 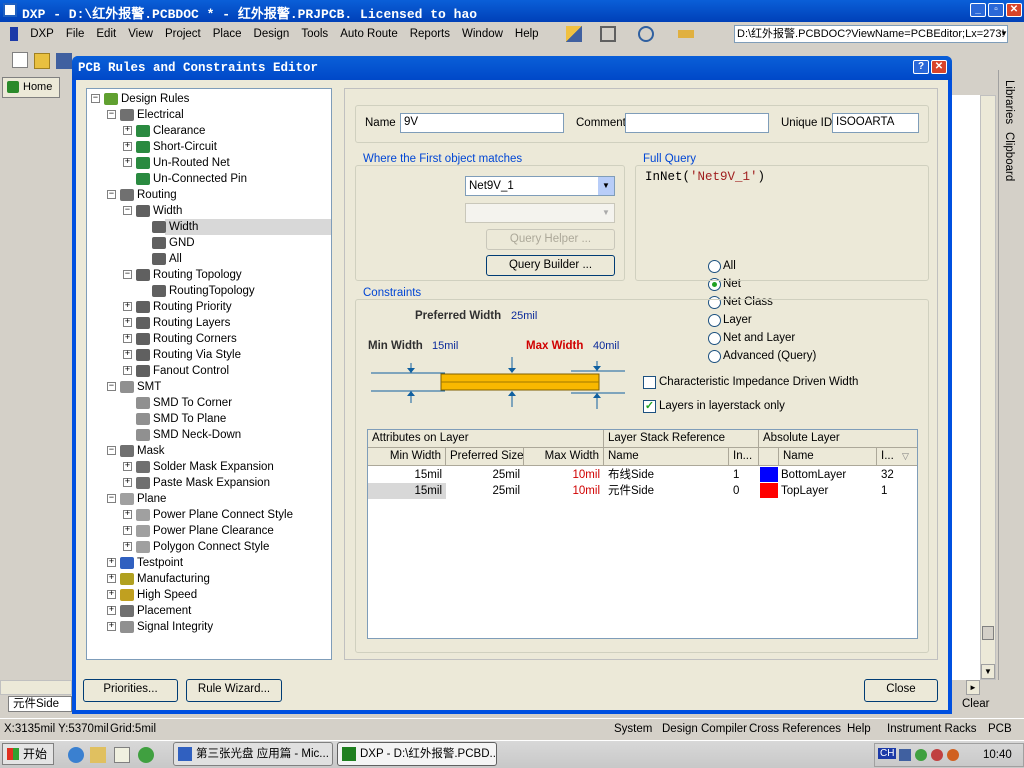 What do you see at coordinates (185, 147) in the screenshot?
I see `tree-item-3: Short-Circuit` at bounding box center [185, 147].